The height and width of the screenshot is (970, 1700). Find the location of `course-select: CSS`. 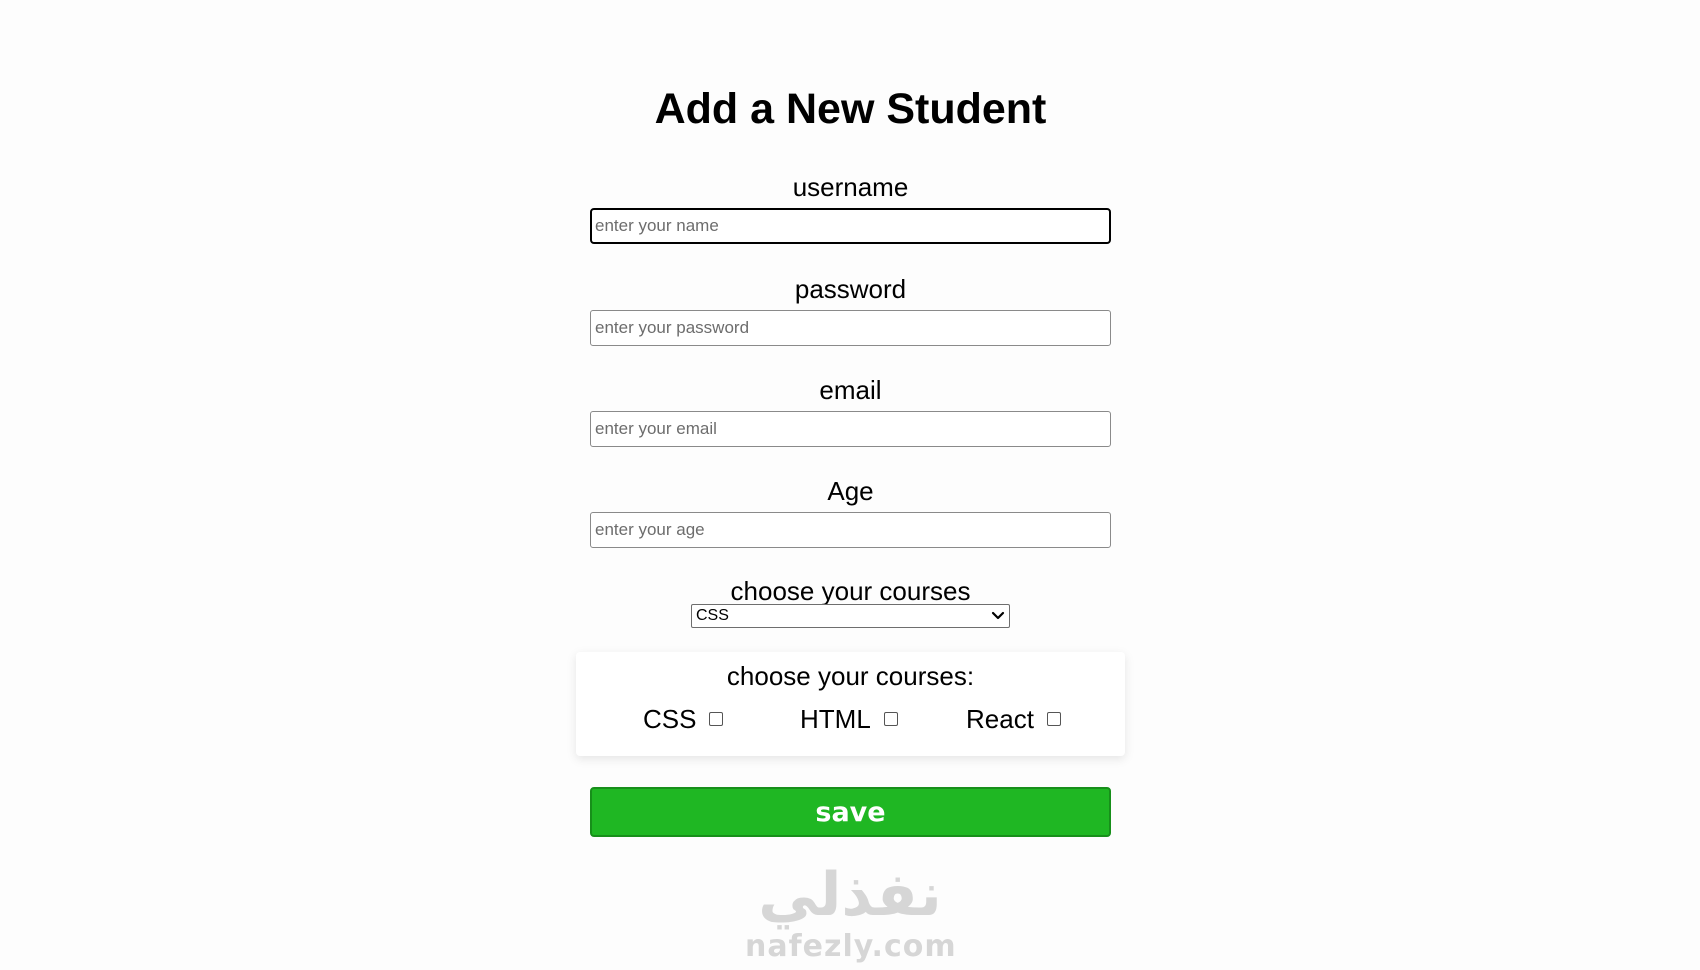

course-select: CSS is located at coordinates (850, 616).